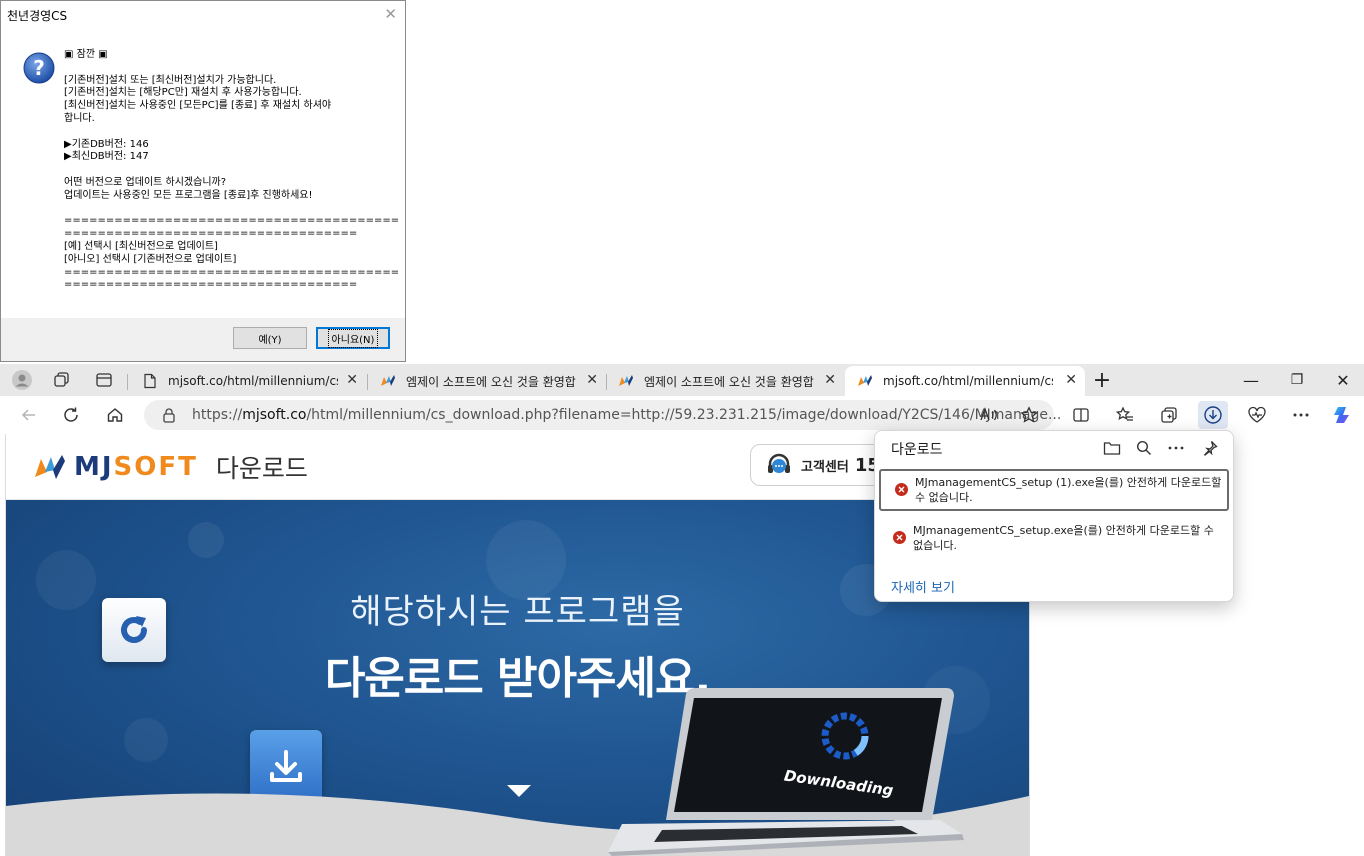 This screenshot has height=856, width=1364. Describe the element at coordinates (115, 415) in the screenshot. I see `home-button` at that location.